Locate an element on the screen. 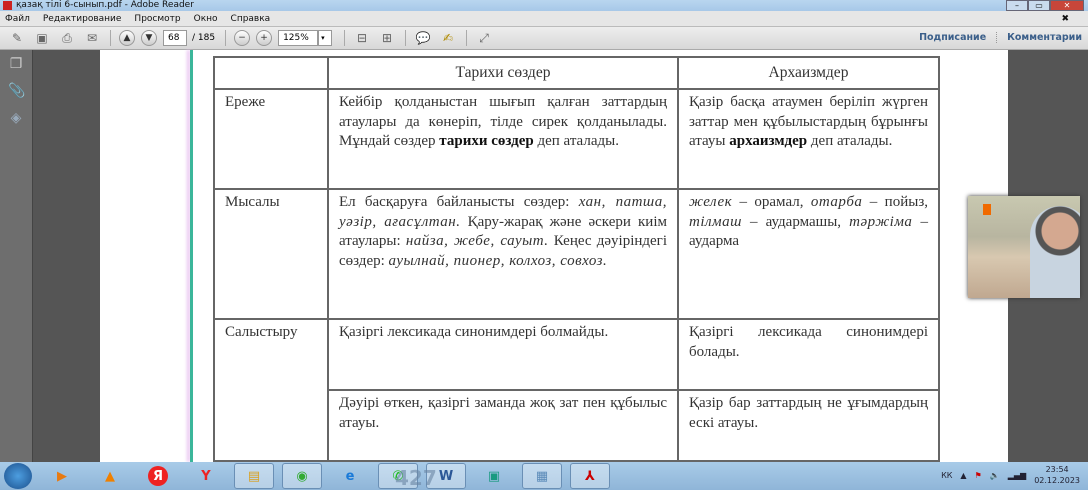  row-label: Мысалы is located at coordinates (271, 254).